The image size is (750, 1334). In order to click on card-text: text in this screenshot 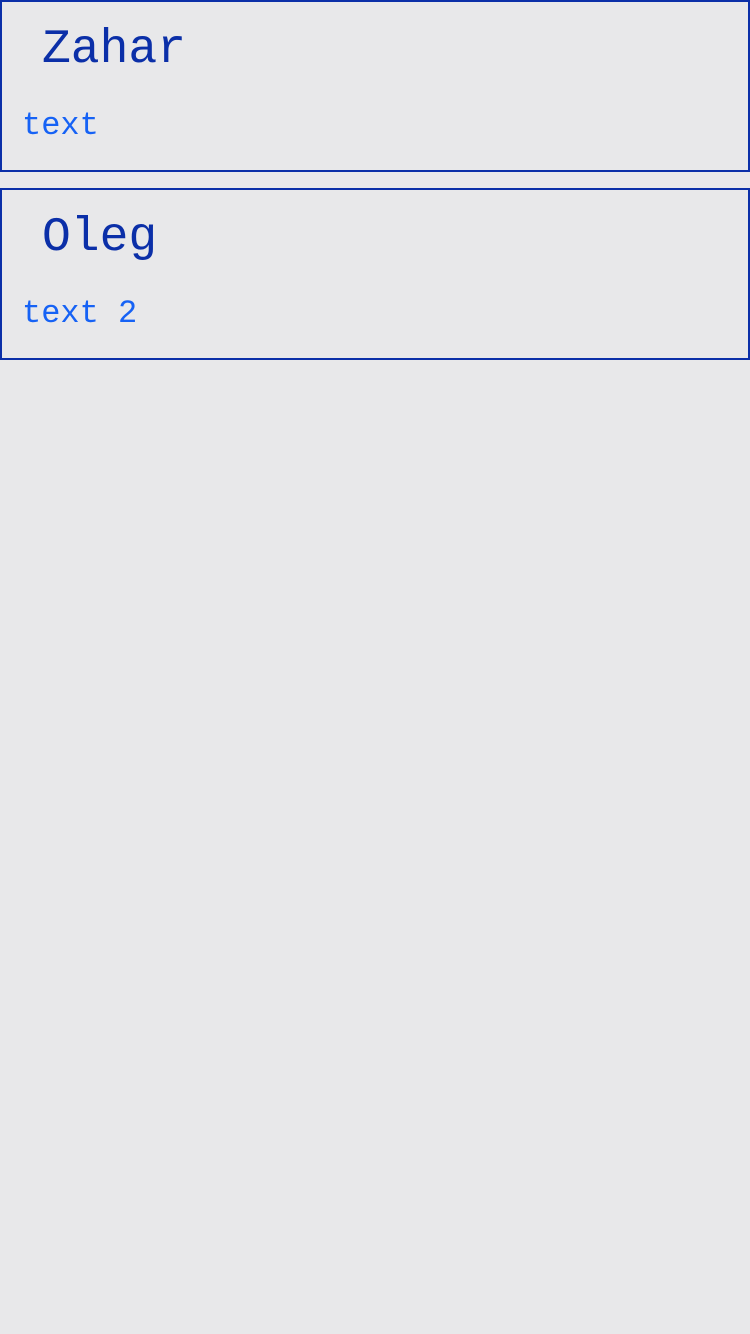, I will do `click(60, 125)`.